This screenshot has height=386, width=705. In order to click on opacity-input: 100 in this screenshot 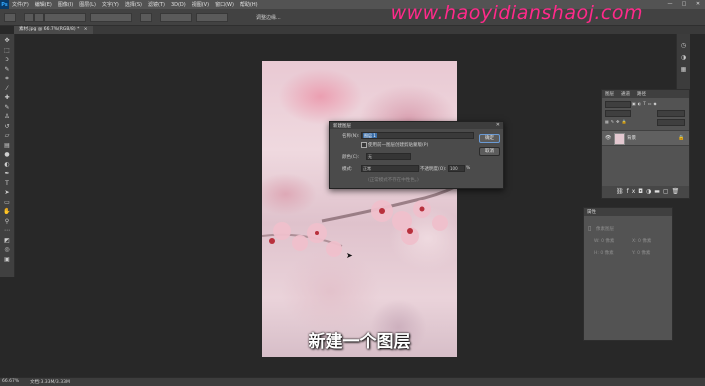, I will do `click(456, 168)`.